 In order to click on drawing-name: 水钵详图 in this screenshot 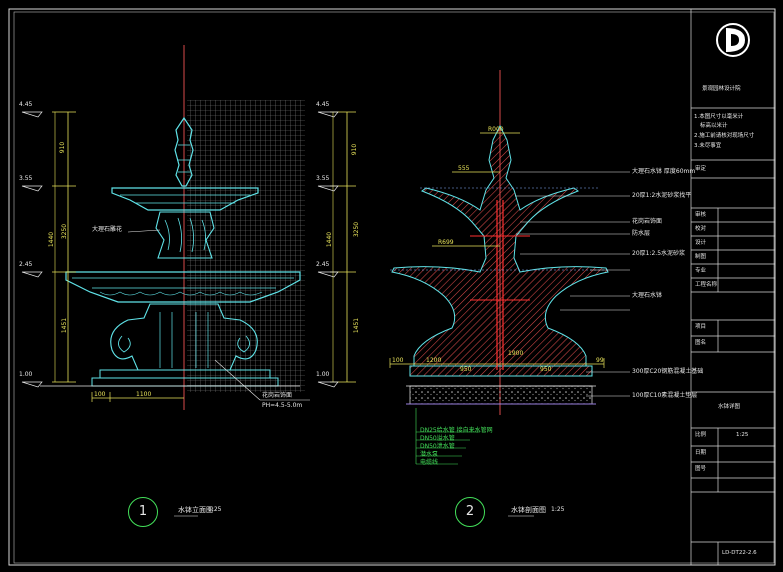, I will do `click(729, 407)`.